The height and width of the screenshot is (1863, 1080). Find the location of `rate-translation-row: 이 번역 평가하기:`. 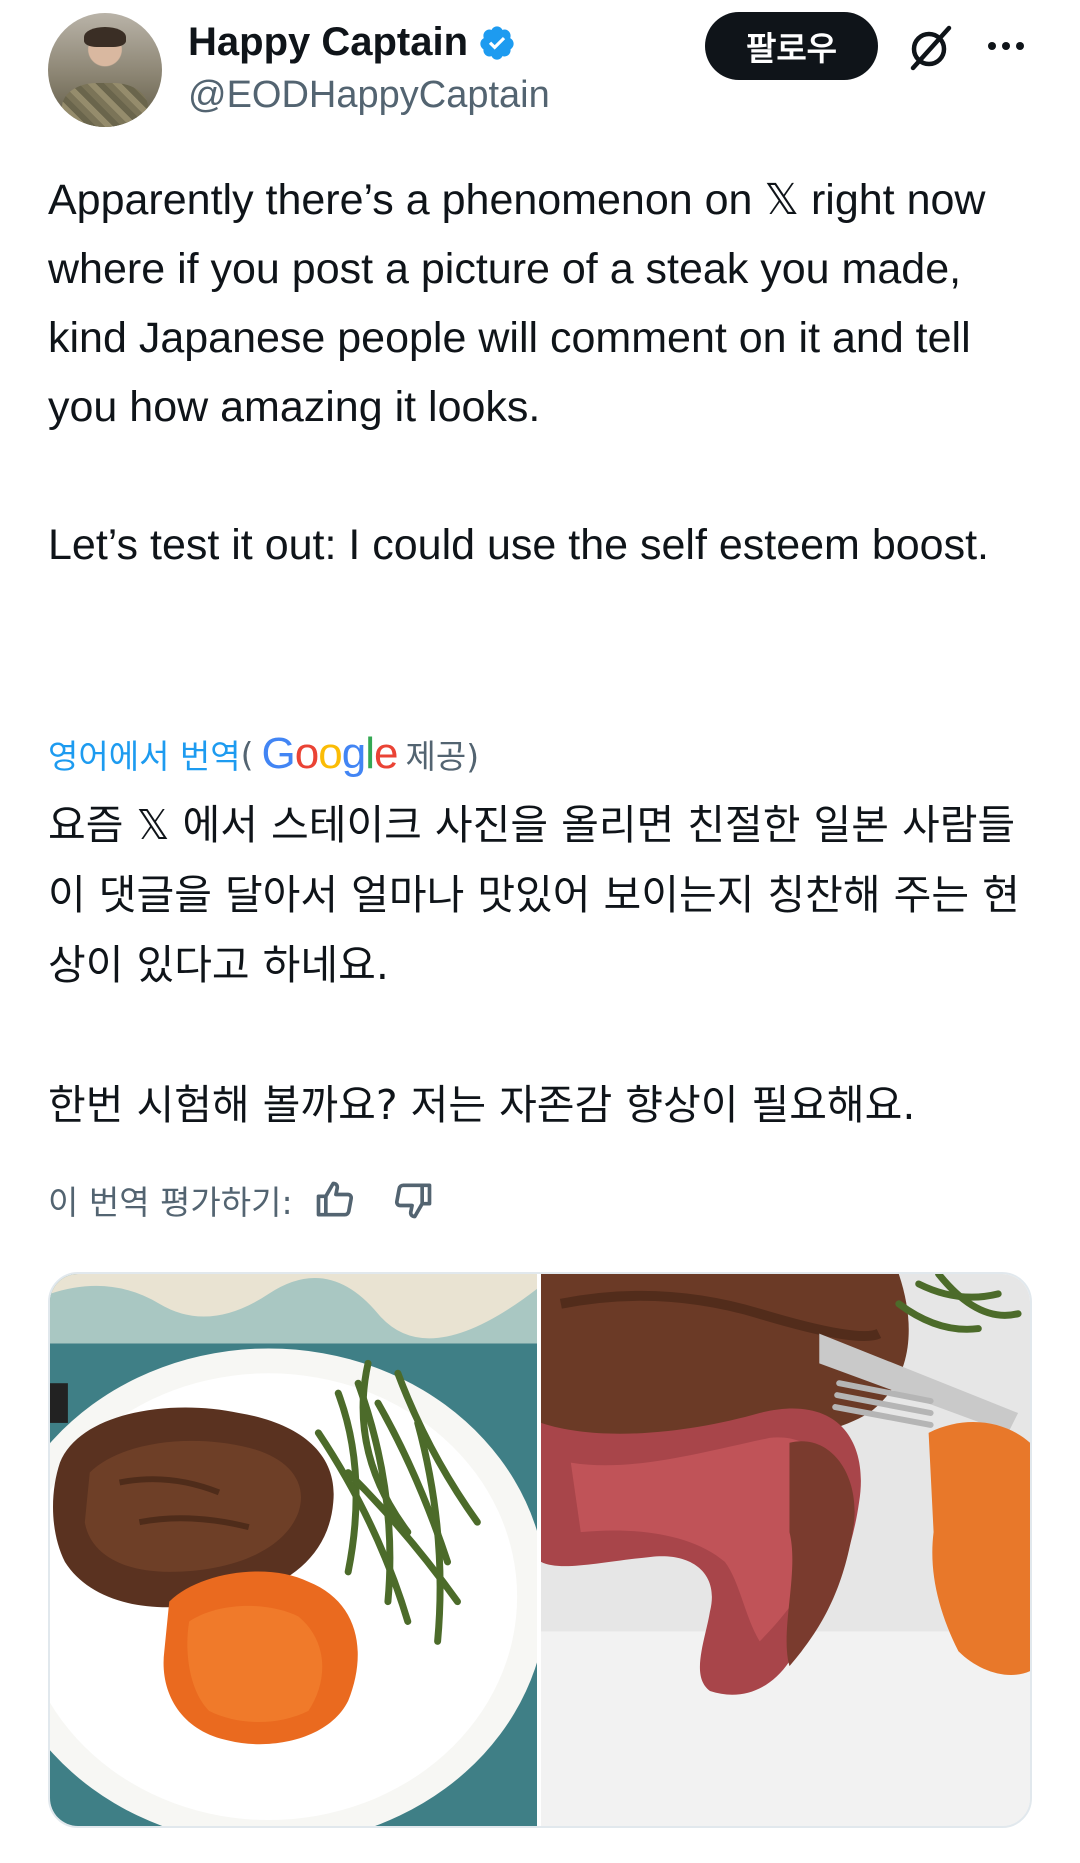

rate-translation-row: 이 번역 평가하기: is located at coordinates (241, 1200).